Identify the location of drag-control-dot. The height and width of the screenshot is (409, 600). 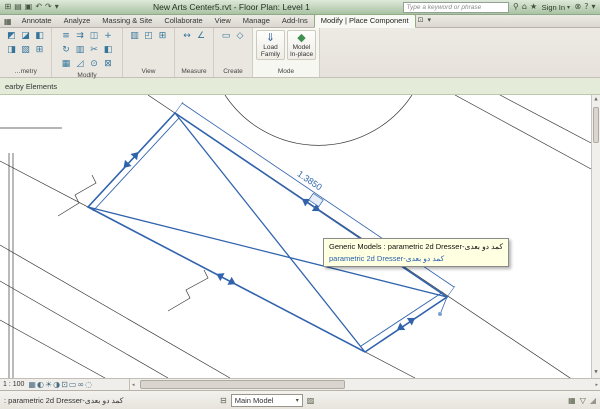
(440, 314).